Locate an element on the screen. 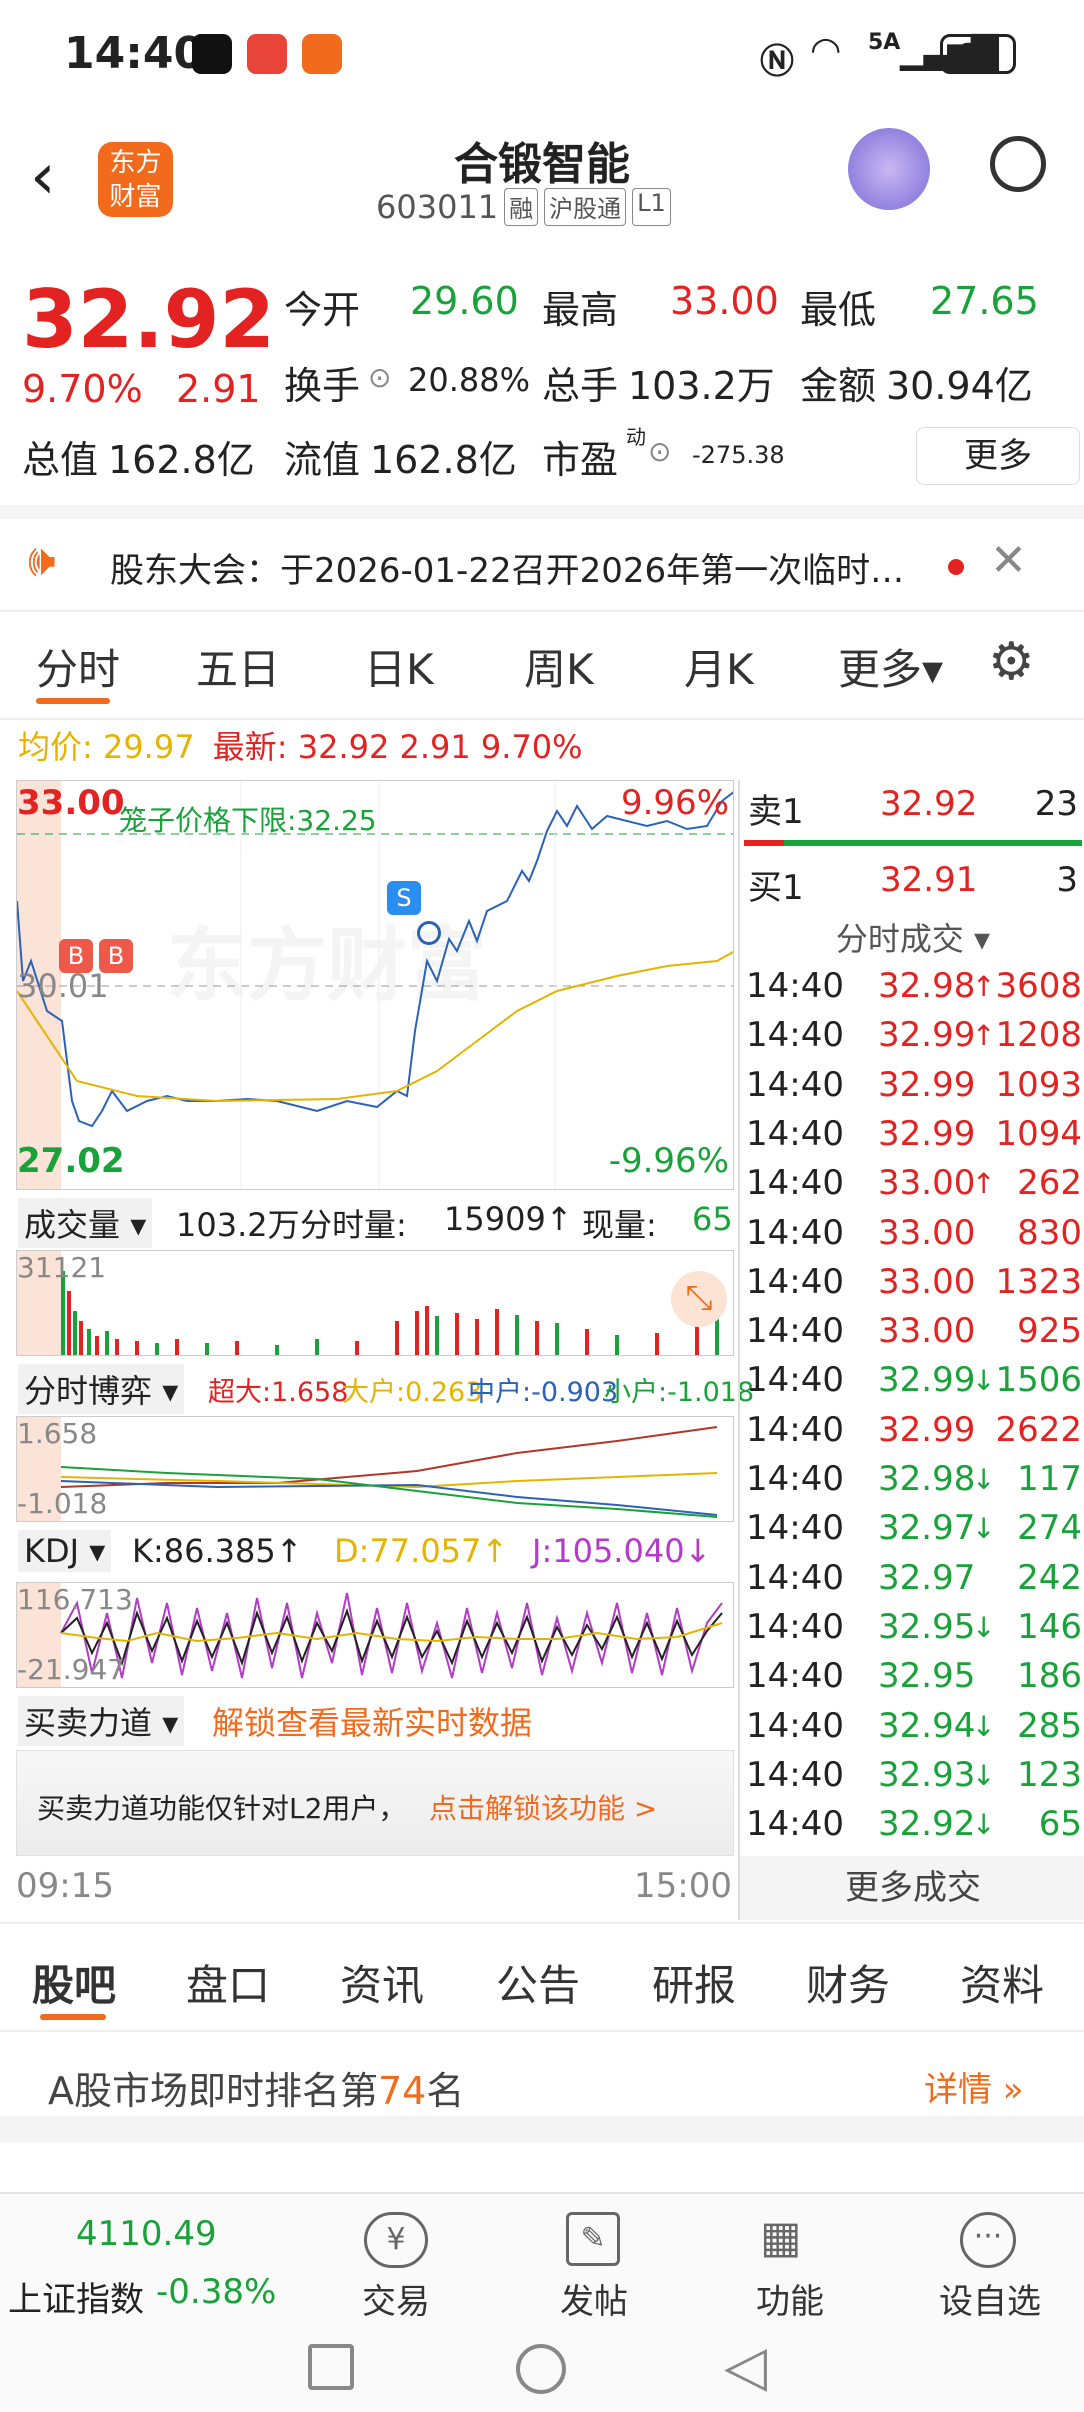 The width and height of the screenshot is (1084, 2412). trade-row: 14:40 32.95 186 is located at coordinates (914, 1680).